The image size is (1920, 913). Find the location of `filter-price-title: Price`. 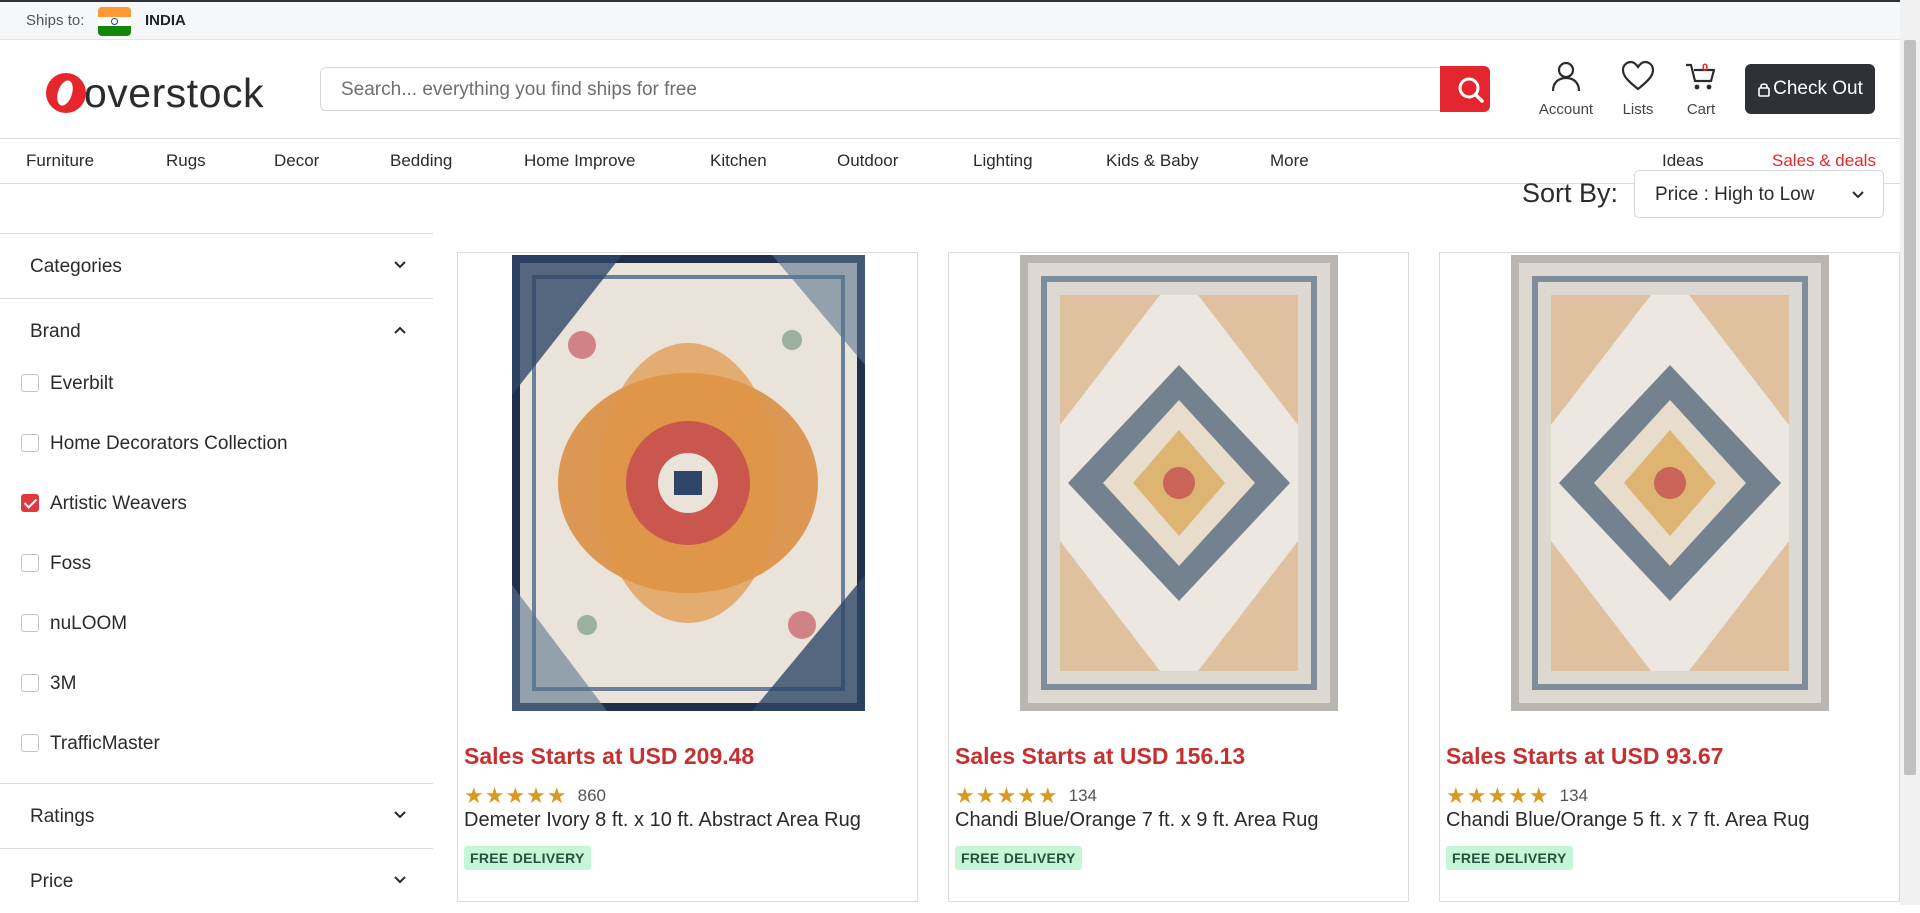

filter-price-title: Price is located at coordinates (52, 881).